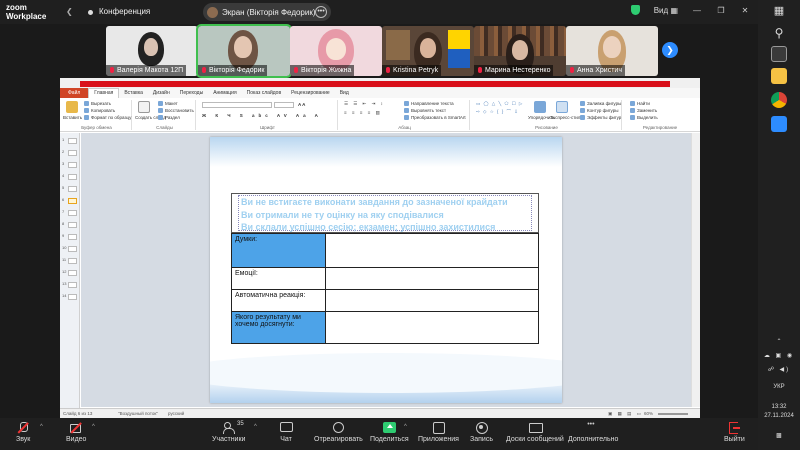 The height and width of the screenshot is (450, 800). I want to click on quick-styles-button: Экспресс-стили, so click(566, 117).